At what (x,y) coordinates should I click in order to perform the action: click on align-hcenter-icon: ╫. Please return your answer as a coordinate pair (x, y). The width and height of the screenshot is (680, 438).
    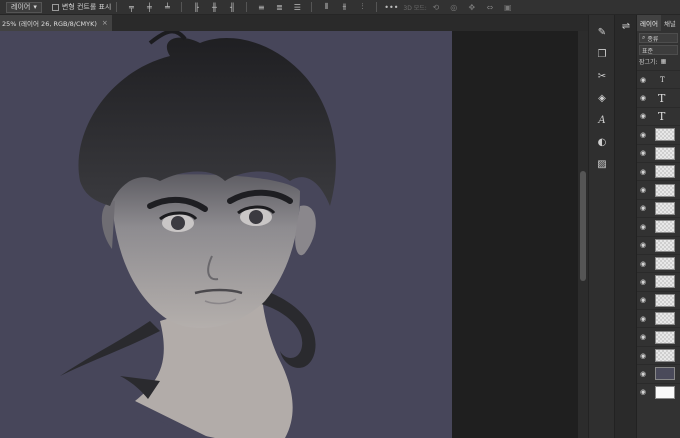
    Looking at the image, I should click on (214, 7).